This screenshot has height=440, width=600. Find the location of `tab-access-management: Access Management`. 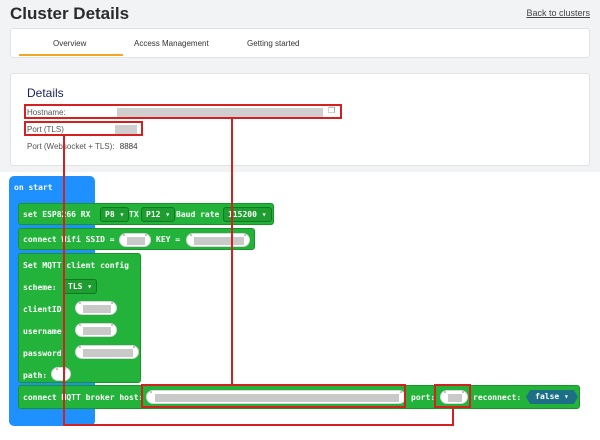

tab-access-management: Access Management is located at coordinates (171, 43).